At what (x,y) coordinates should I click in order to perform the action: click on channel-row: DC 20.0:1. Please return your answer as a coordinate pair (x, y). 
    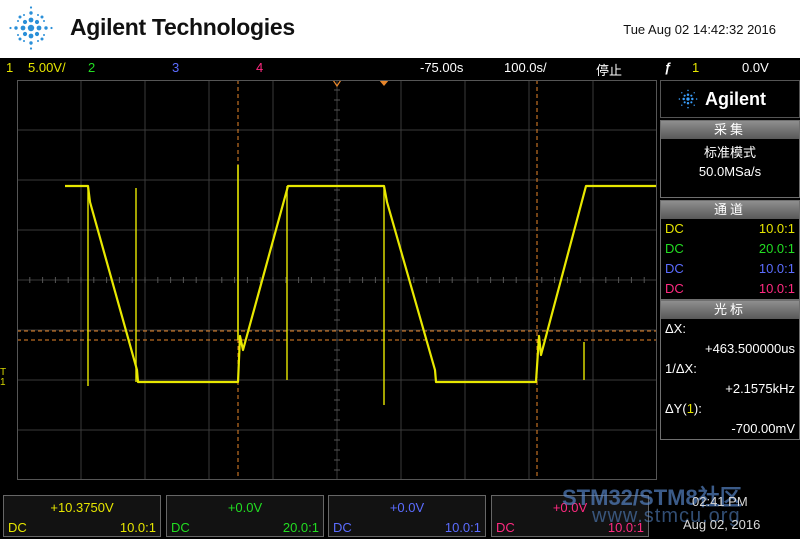
    Looking at the image, I should click on (730, 249).